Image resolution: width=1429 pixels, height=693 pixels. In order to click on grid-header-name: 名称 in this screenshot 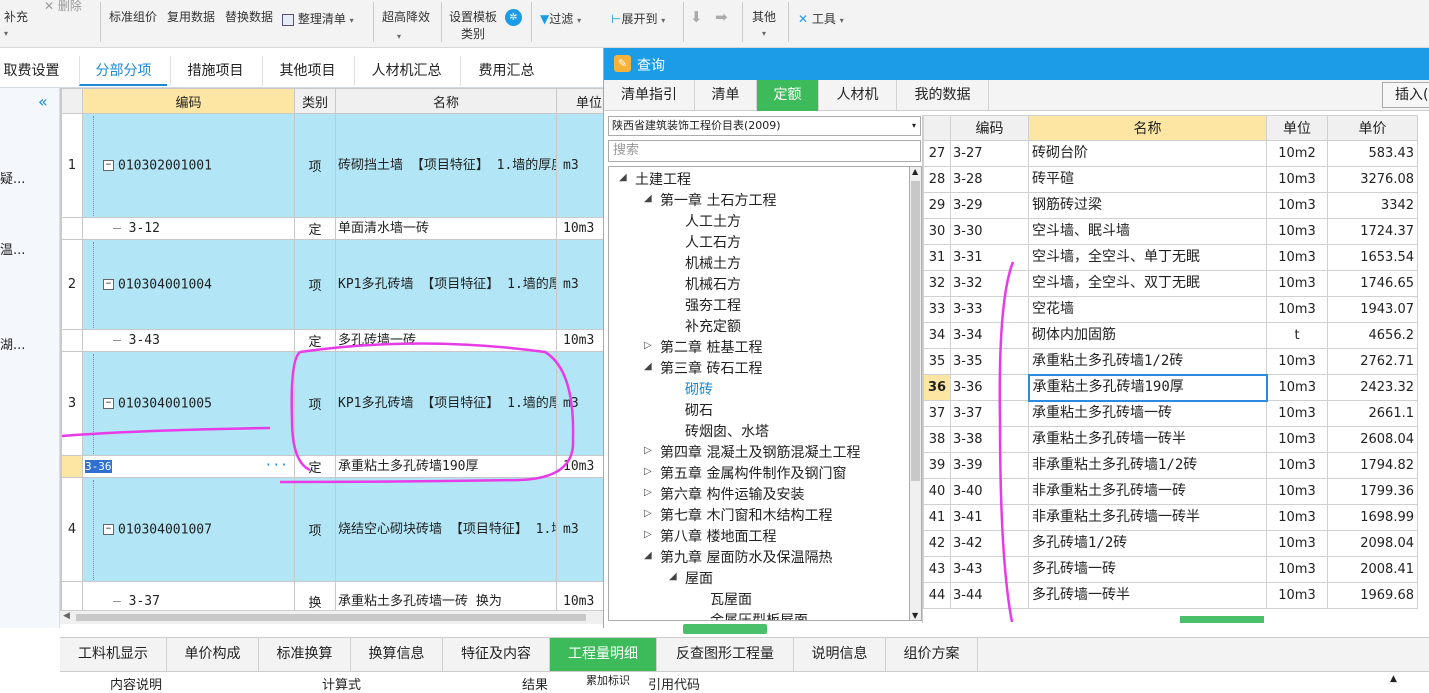, I will do `click(446, 101)`.